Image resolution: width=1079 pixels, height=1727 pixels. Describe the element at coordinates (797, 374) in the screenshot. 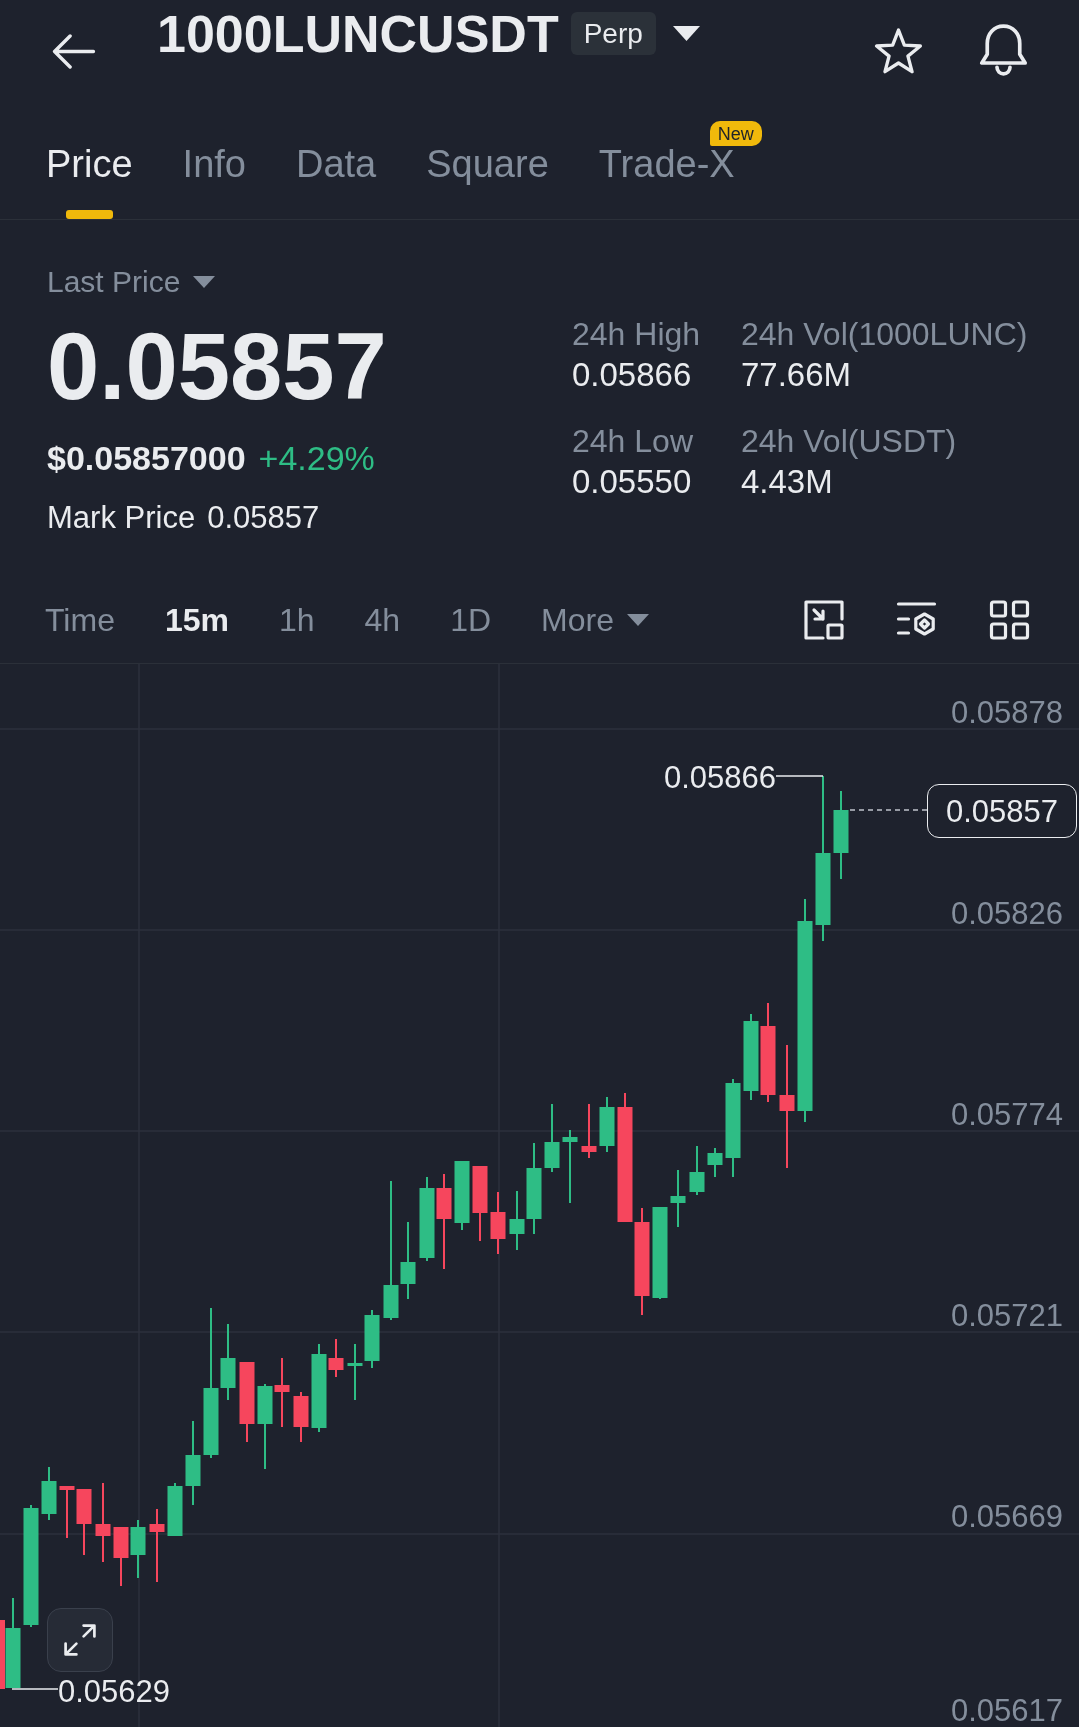

I see `stat-value: 77.66M` at that location.